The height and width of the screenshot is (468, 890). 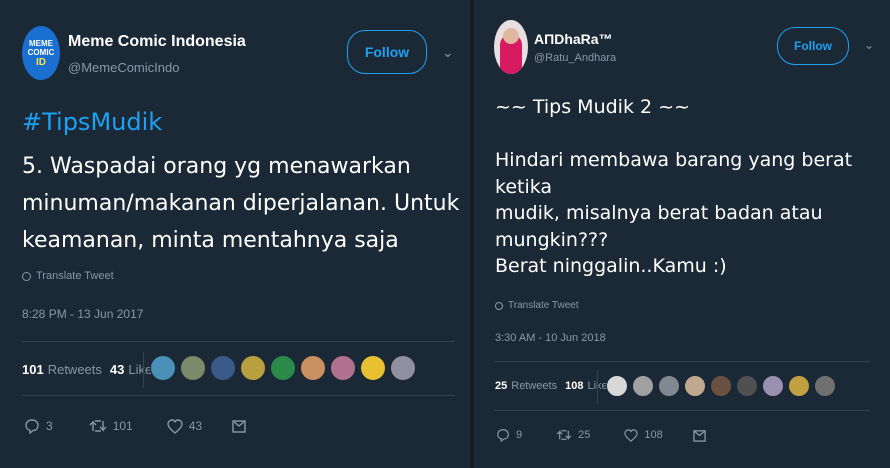 What do you see at coordinates (550, 338) in the screenshot?
I see `timestamp: 3:30 AM - 10 Jun 2018` at bounding box center [550, 338].